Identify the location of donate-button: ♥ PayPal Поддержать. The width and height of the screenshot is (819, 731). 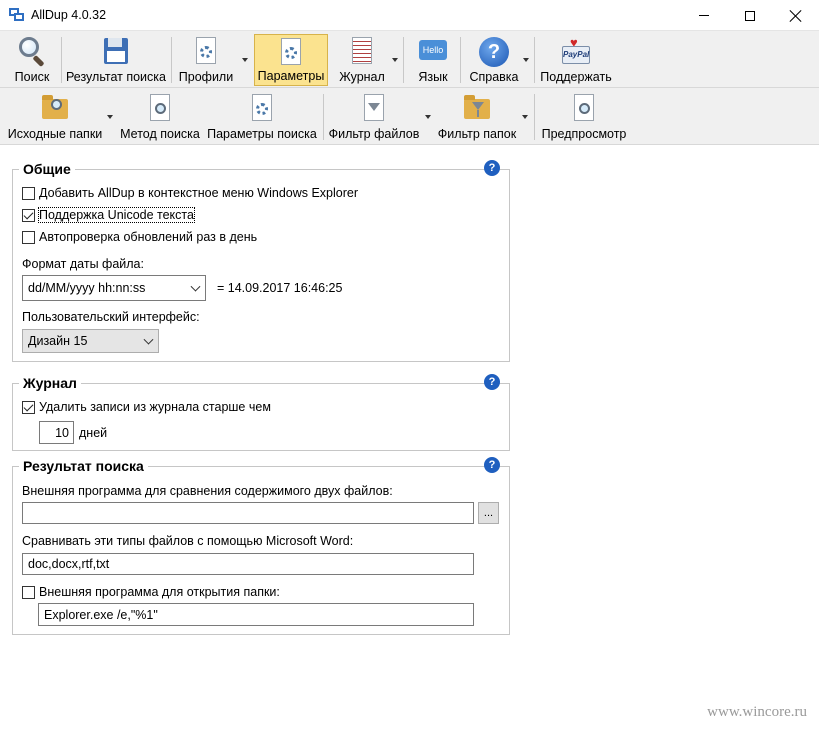
(576, 60).